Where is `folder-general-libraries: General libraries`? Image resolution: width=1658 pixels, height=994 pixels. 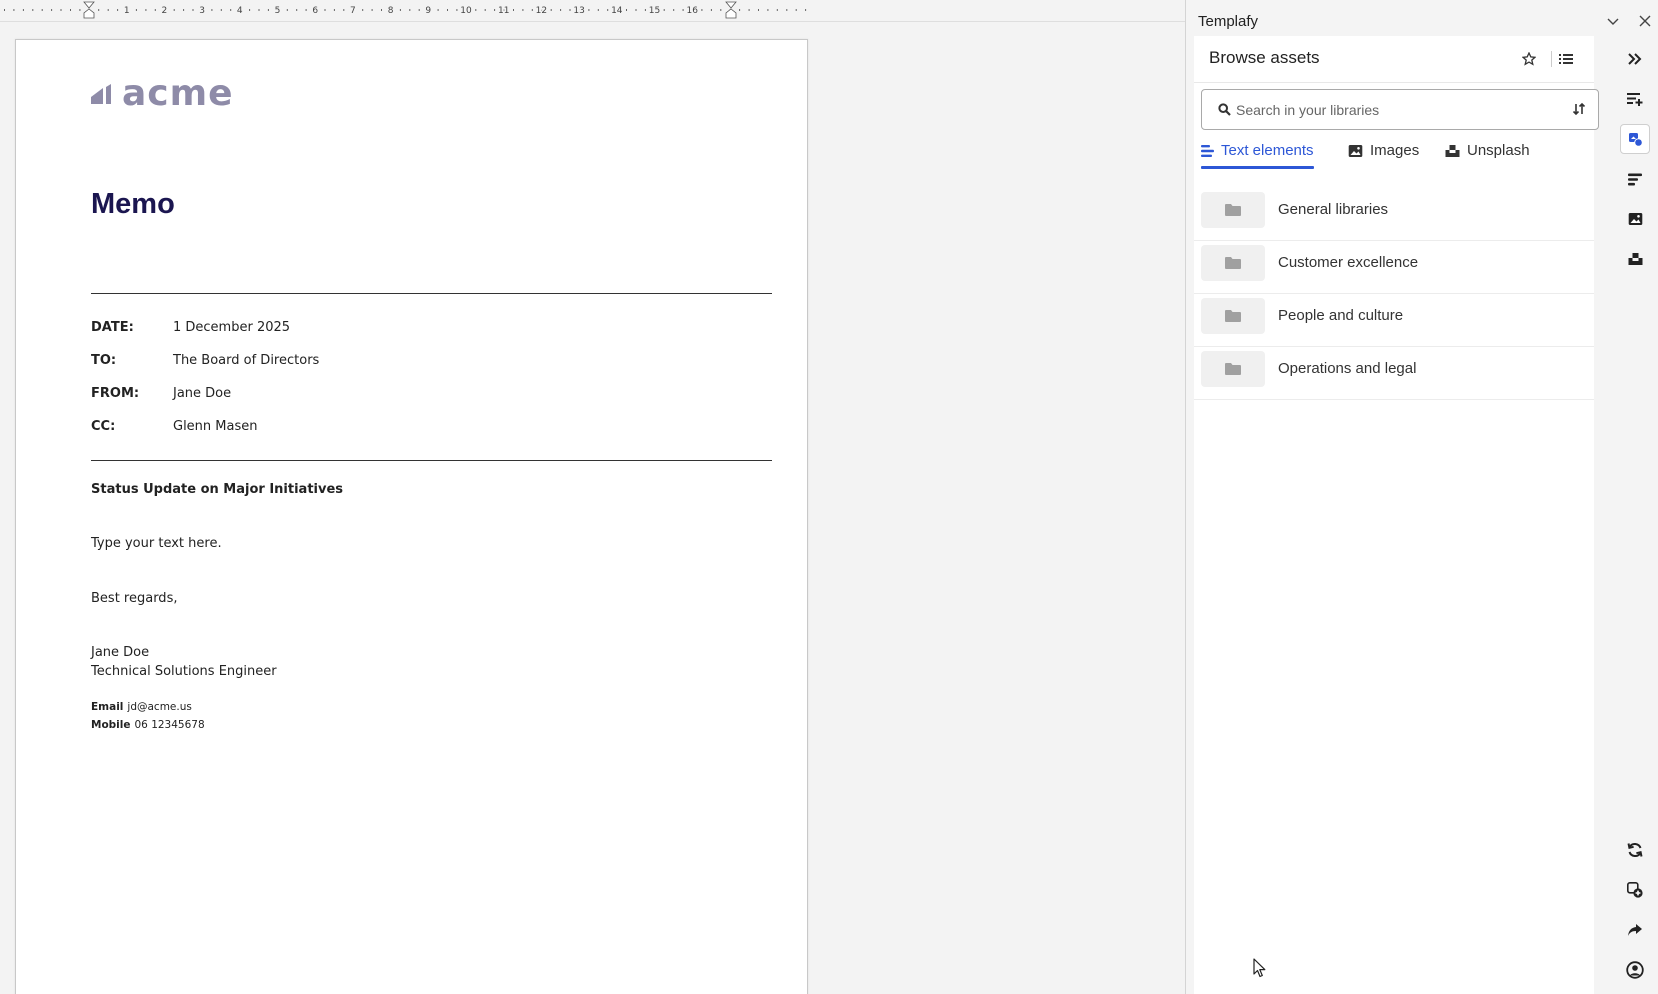 folder-general-libraries: General libraries is located at coordinates (1394, 214).